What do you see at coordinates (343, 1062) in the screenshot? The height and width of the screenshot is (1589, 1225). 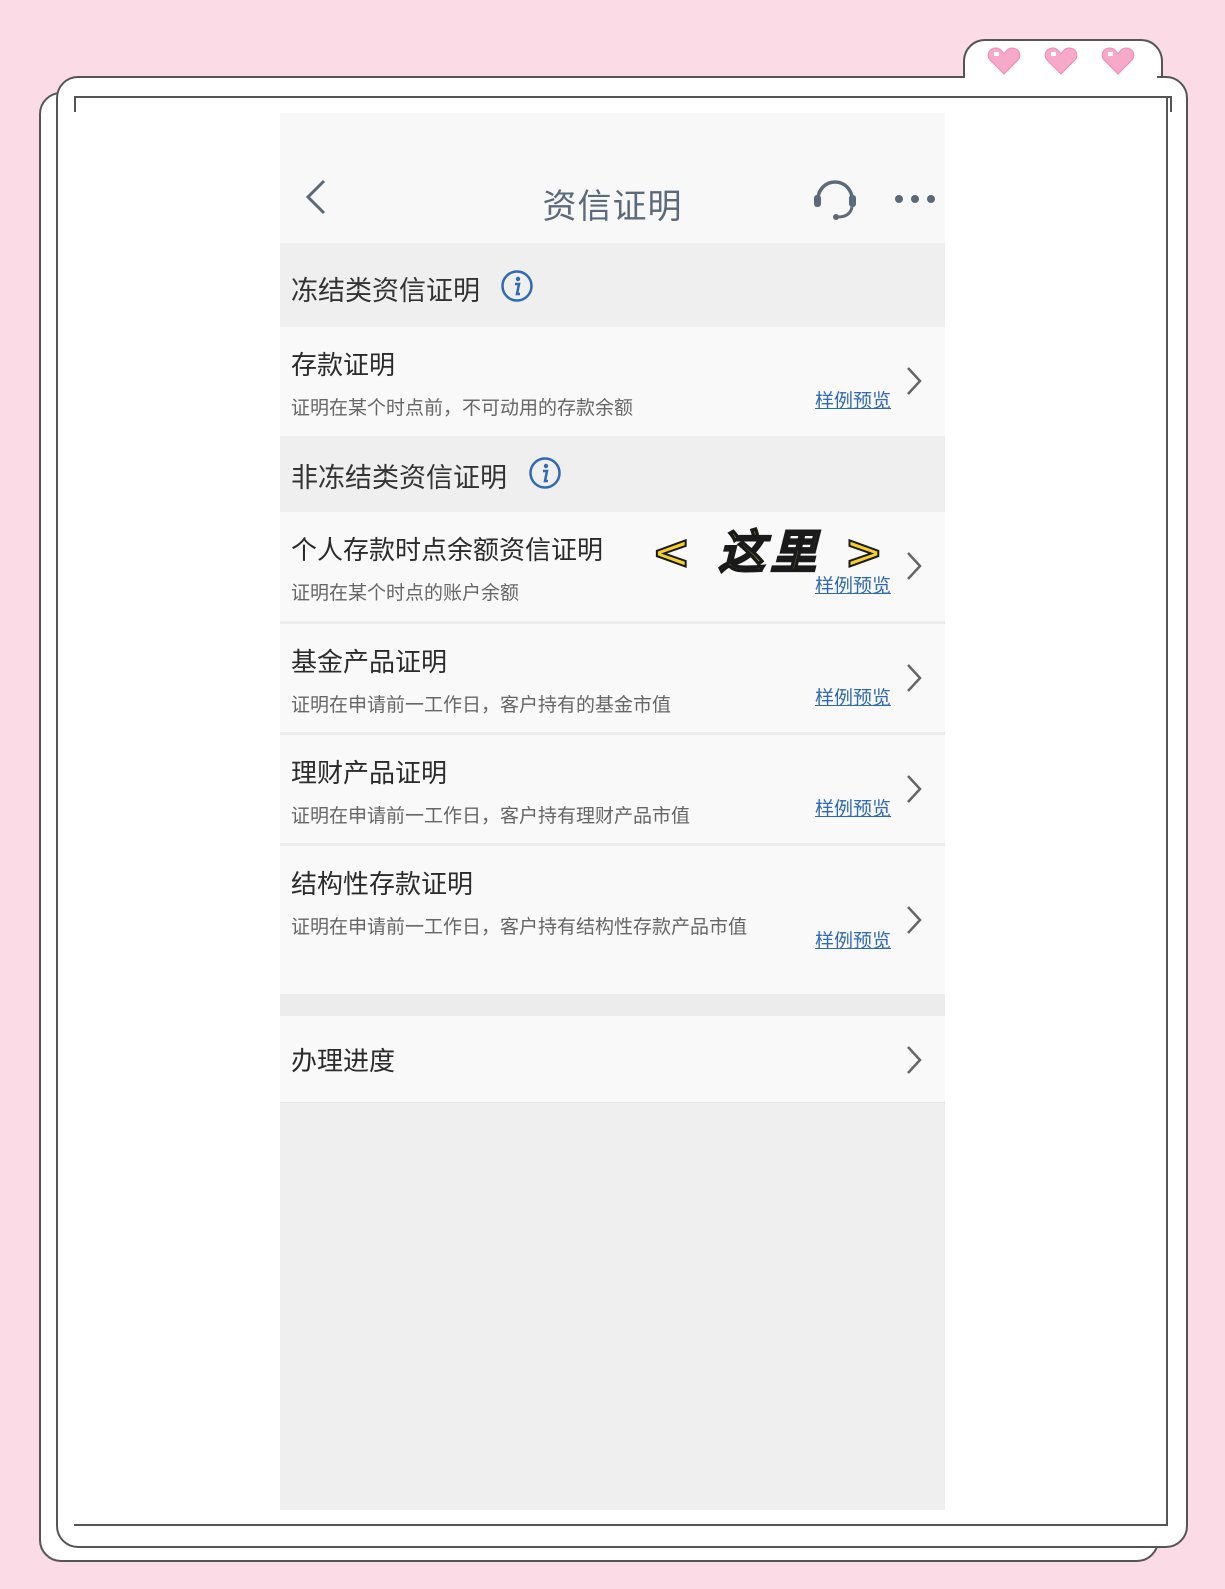 I see `item-title: 办理进度` at bounding box center [343, 1062].